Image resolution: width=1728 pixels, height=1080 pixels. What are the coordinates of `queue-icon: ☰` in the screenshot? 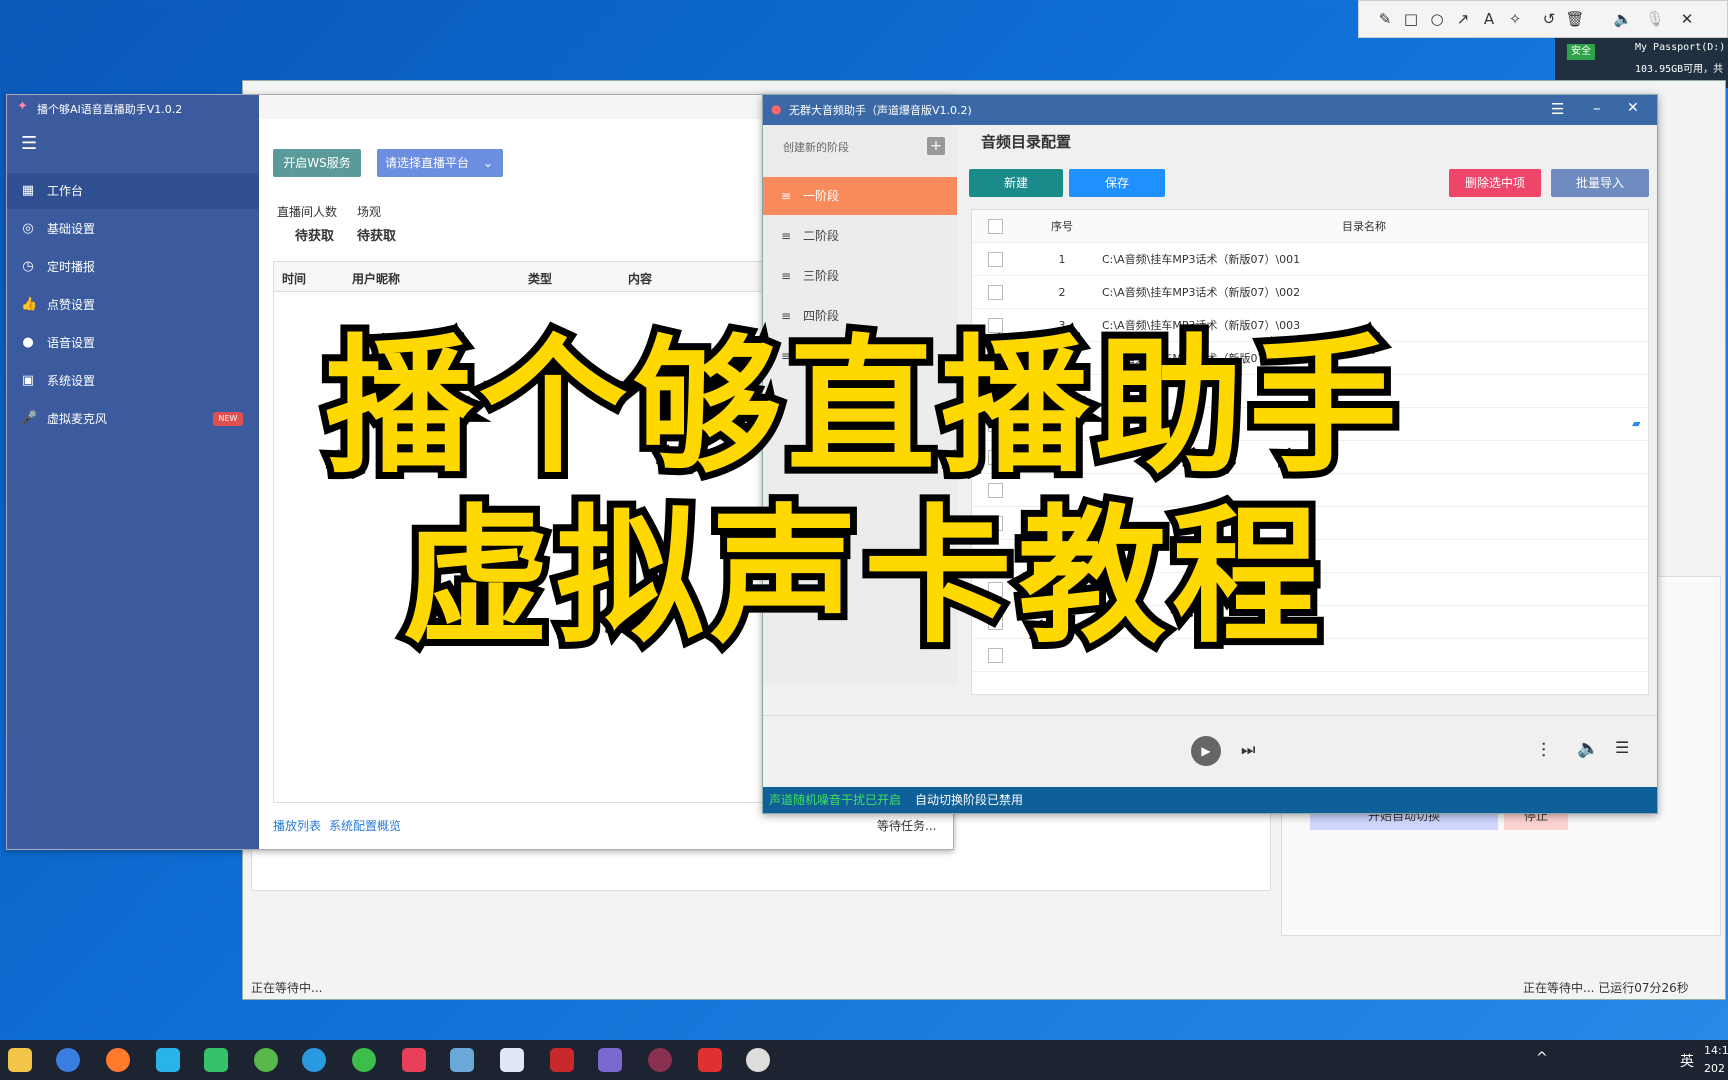 It's located at (1622, 747).